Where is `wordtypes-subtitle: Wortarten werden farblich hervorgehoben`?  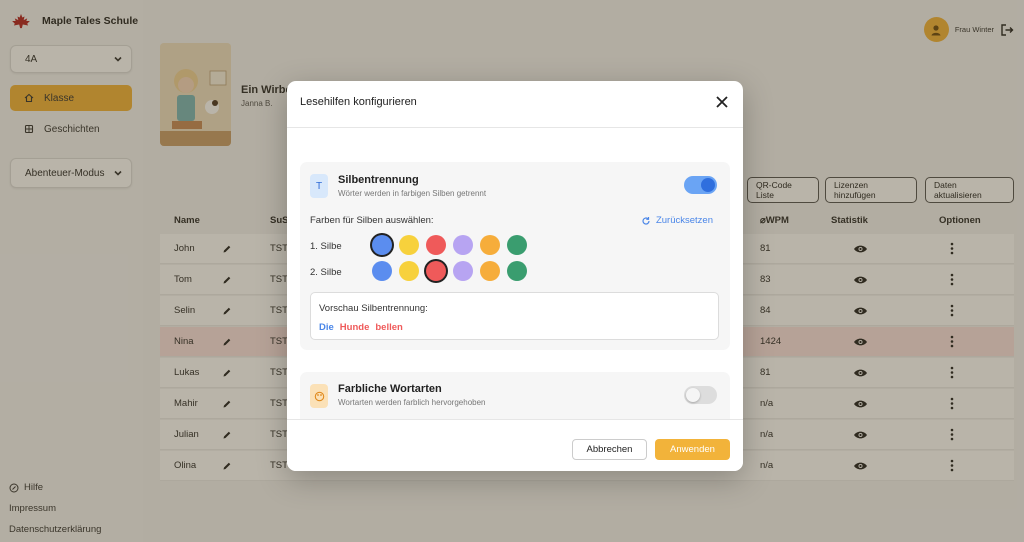
wordtypes-subtitle: Wortarten werden farblich hervorgehoben is located at coordinates (412, 402).